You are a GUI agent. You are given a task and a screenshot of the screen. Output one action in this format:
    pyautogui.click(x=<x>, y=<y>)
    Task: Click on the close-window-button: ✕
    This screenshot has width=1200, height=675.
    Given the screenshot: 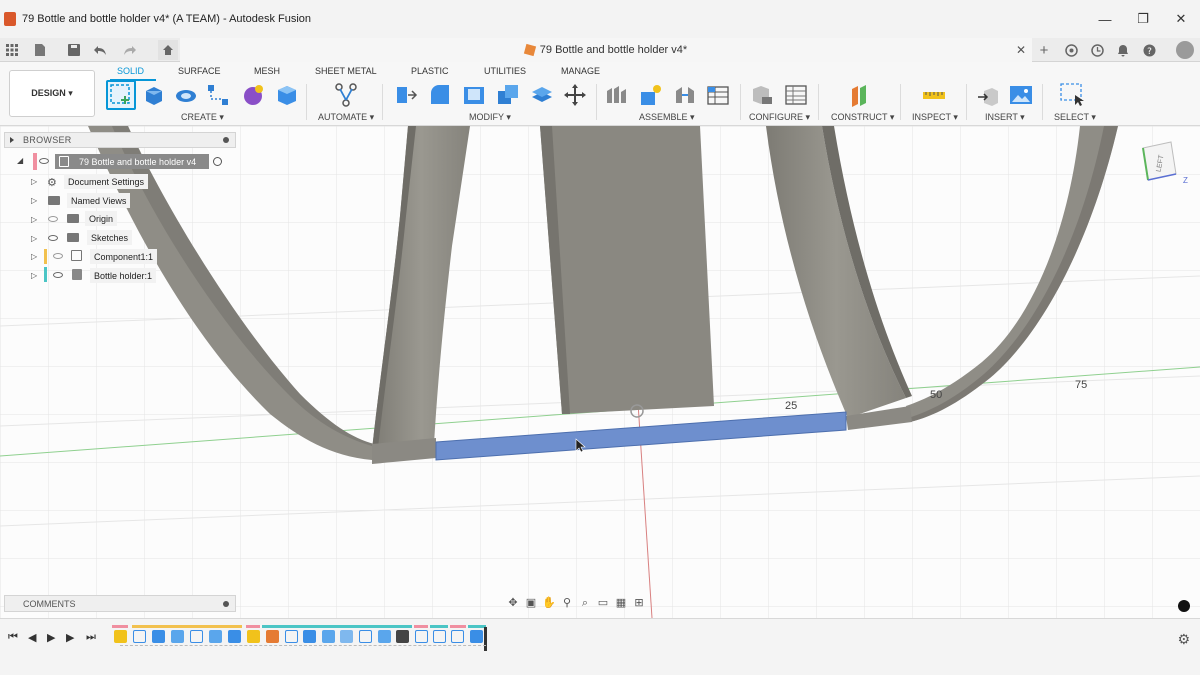 What is the action you would take?
    pyautogui.click(x=1181, y=19)
    